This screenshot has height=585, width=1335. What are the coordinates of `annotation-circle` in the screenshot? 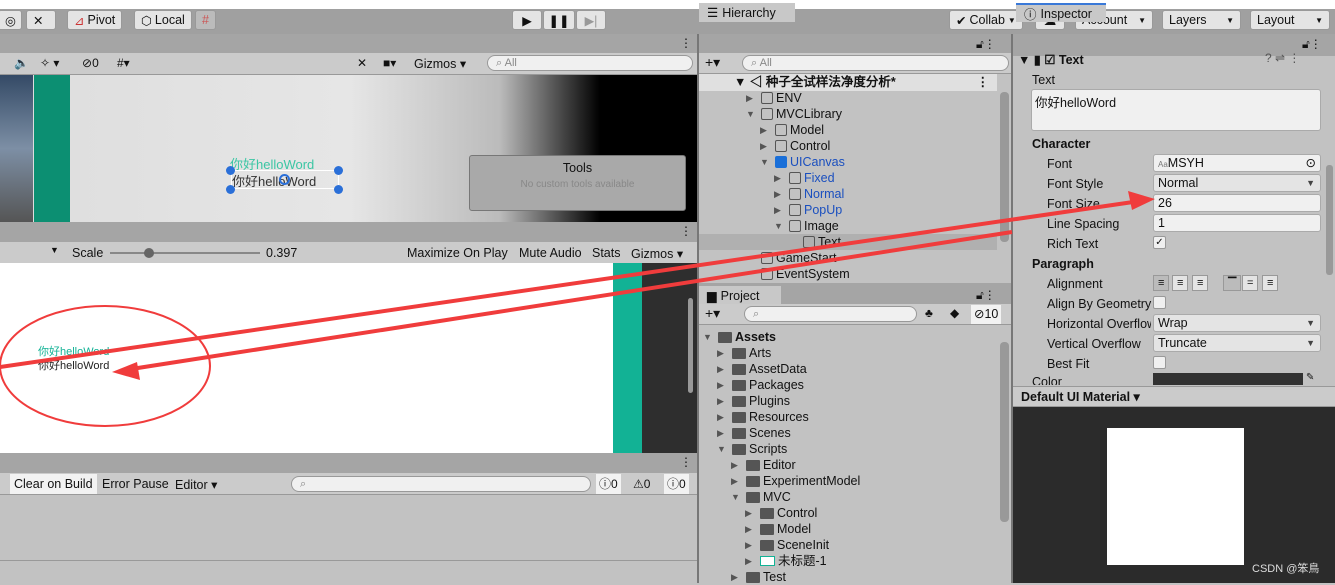 It's located at (105, 366).